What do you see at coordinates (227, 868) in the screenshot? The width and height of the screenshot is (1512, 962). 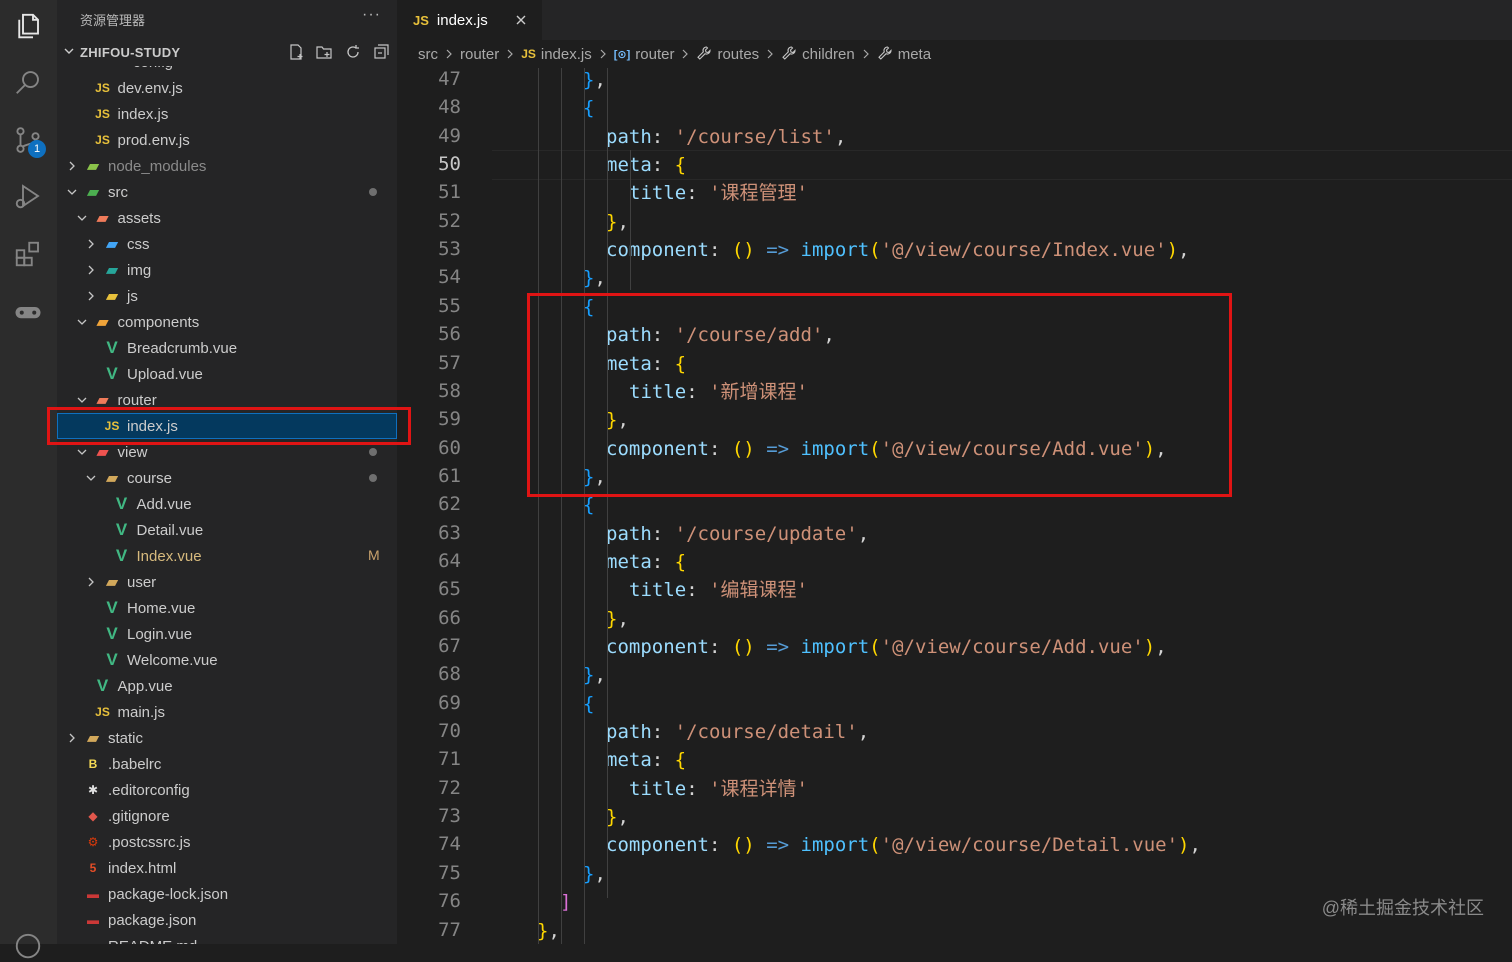 I see `tree-item: 5 index.html` at bounding box center [227, 868].